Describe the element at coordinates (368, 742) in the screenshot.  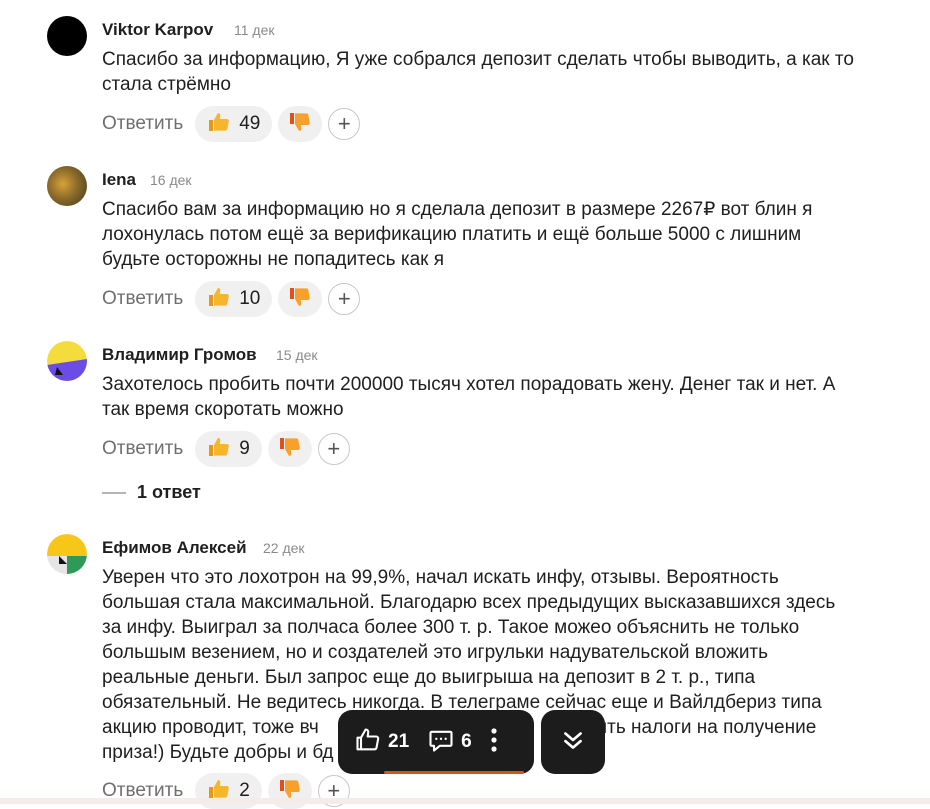
I see `like-outline-icon` at that location.